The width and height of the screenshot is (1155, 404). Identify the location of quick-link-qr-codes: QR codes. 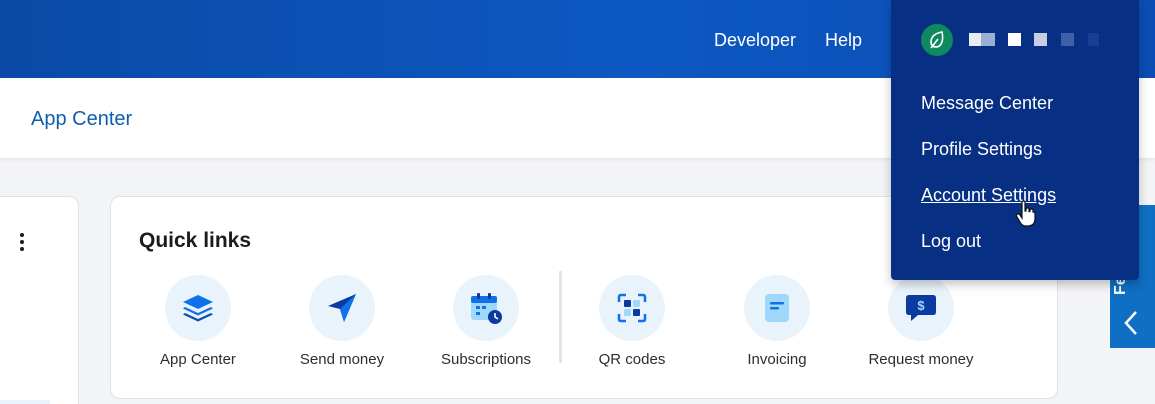
(632, 321).